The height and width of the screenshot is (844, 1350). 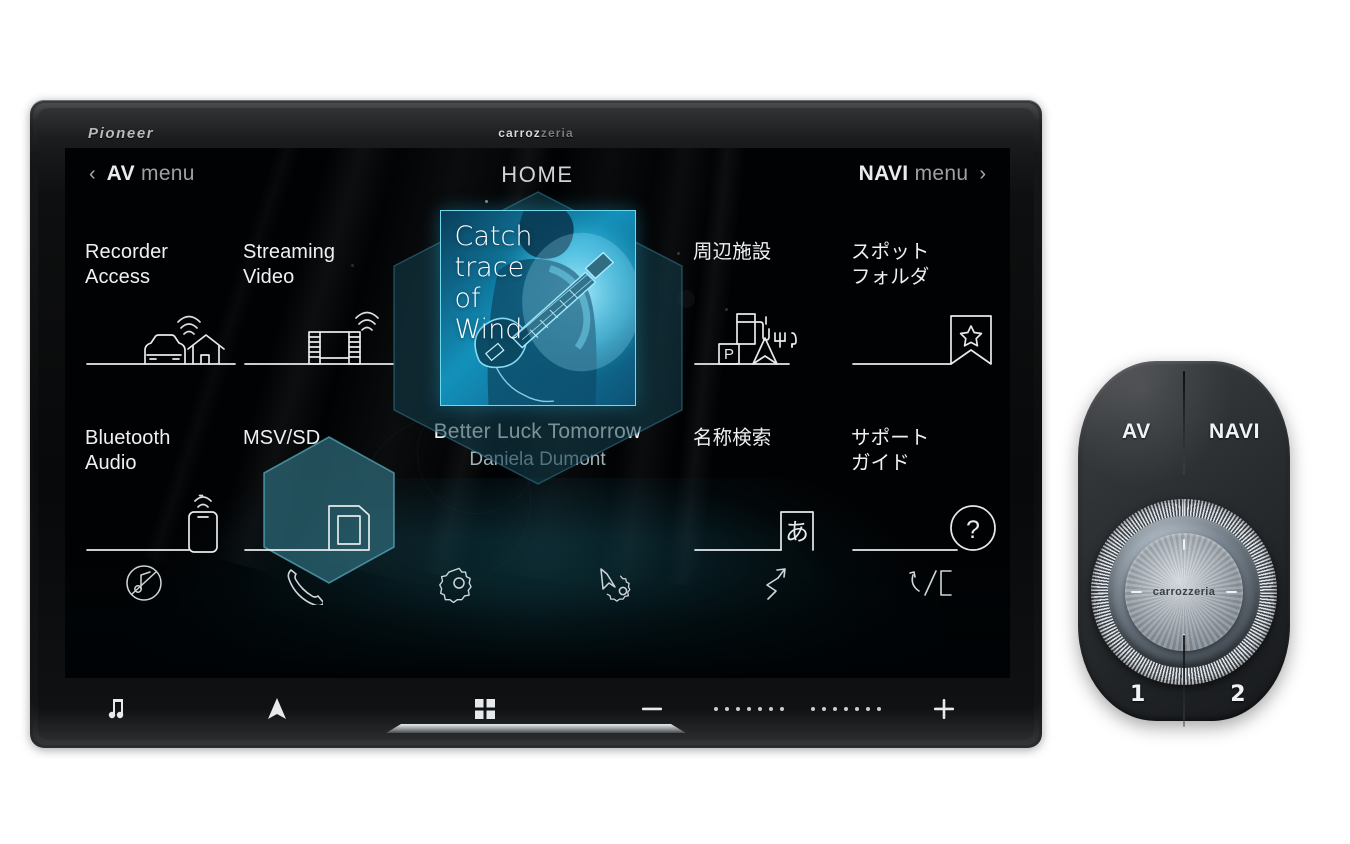 I want to click on tile-recorder-access: Recorder Access, so click(x=165, y=304).